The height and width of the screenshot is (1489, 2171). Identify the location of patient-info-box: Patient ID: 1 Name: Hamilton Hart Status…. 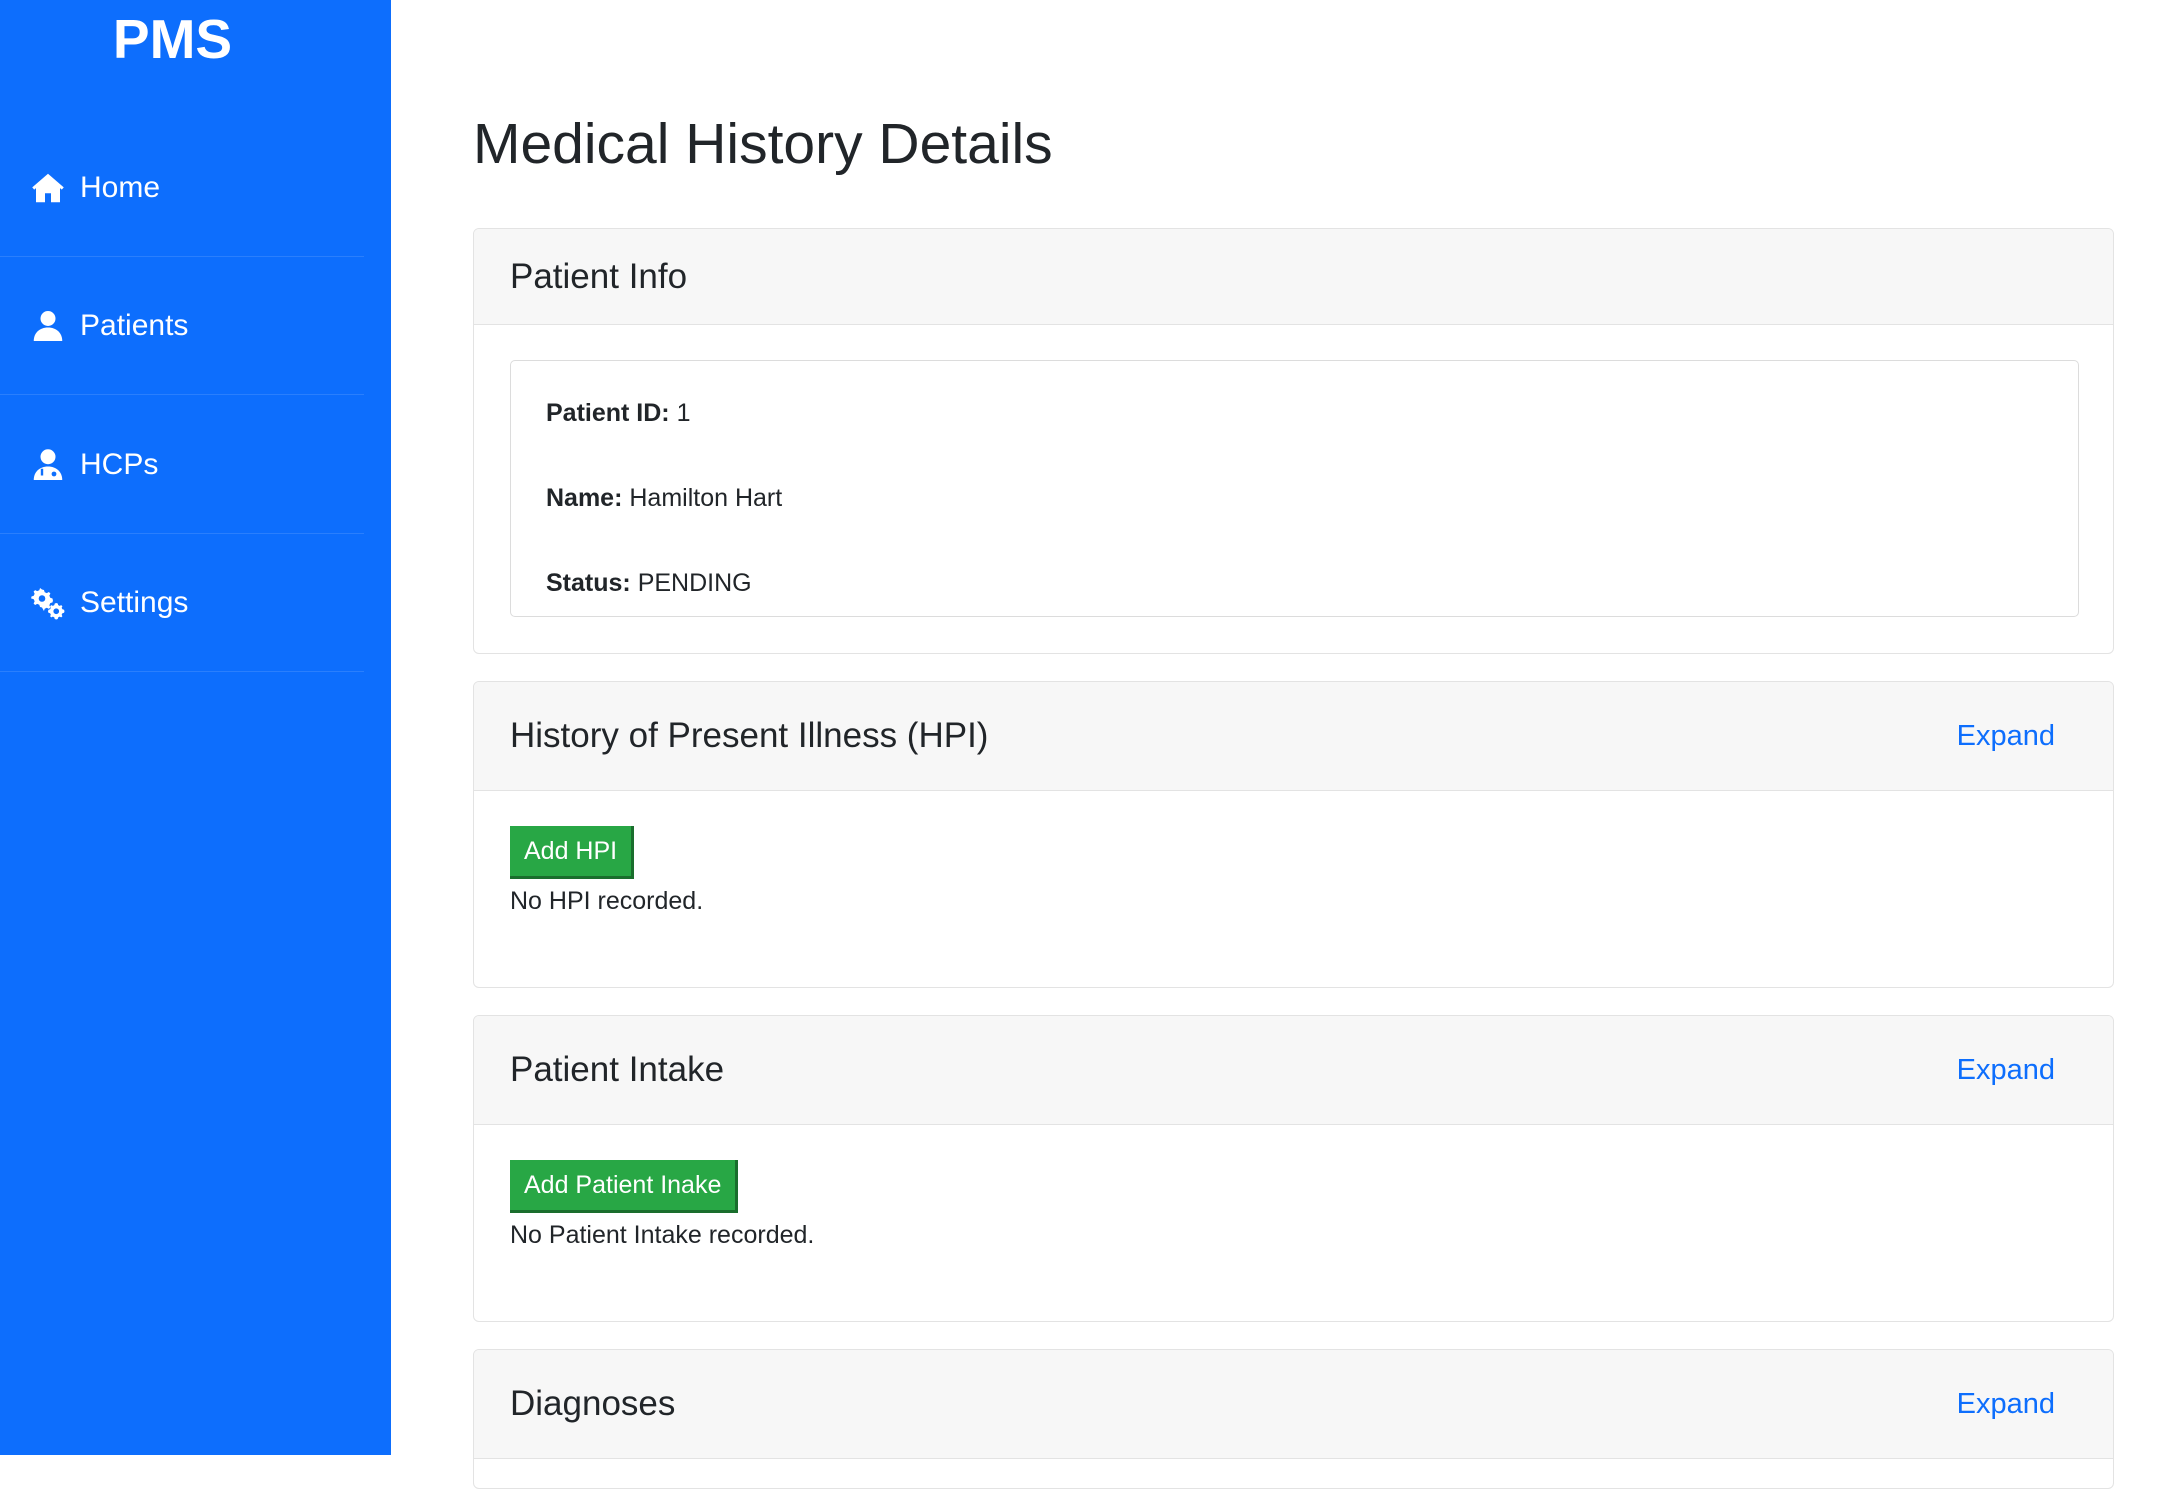
(1294, 488).